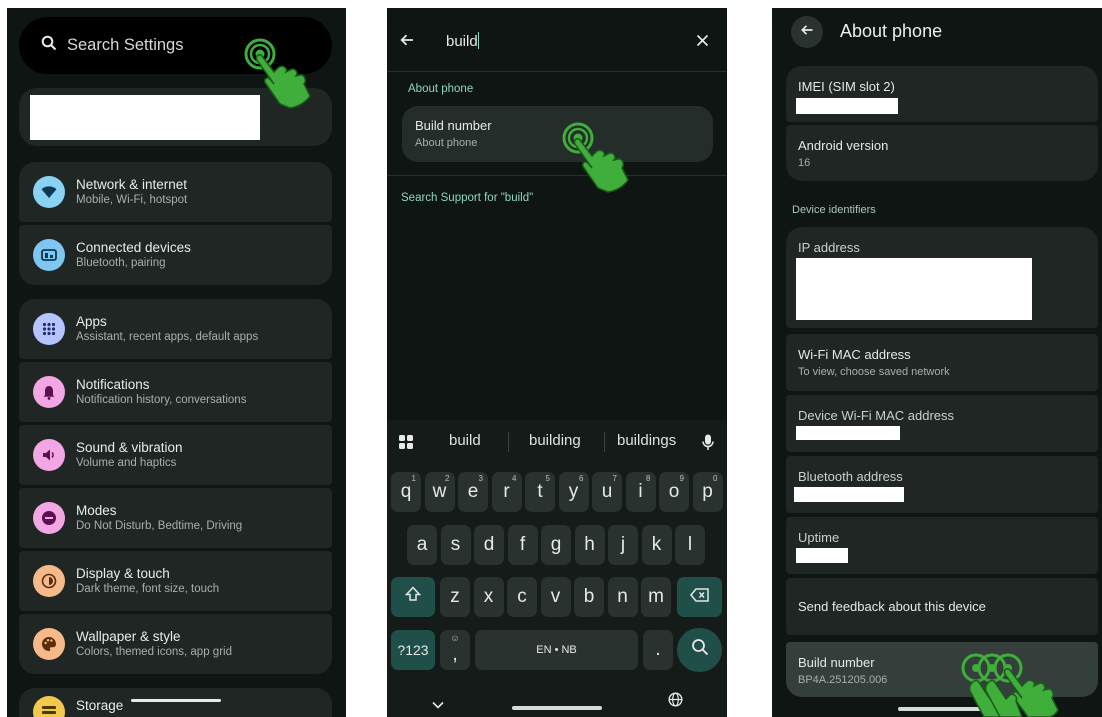  Describe the element at coordinates (942, 94) in the screenshot. I see `imei-item: IMEI (SIM slot 2)` at that location.